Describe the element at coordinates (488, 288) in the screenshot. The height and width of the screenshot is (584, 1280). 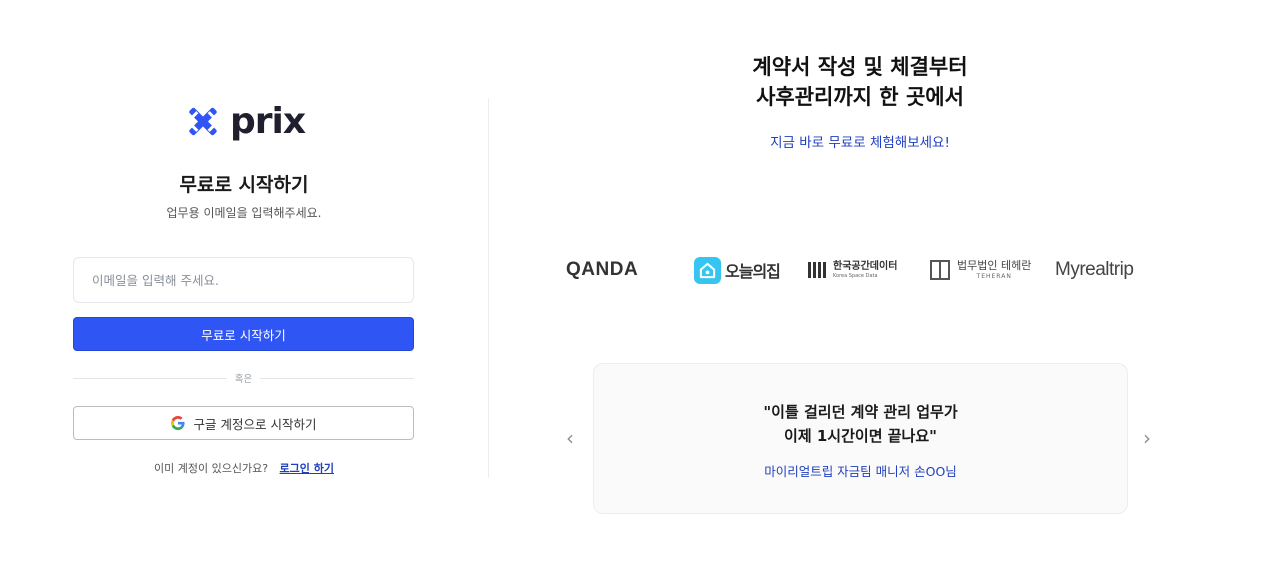
I see `panel-divider` at that location.